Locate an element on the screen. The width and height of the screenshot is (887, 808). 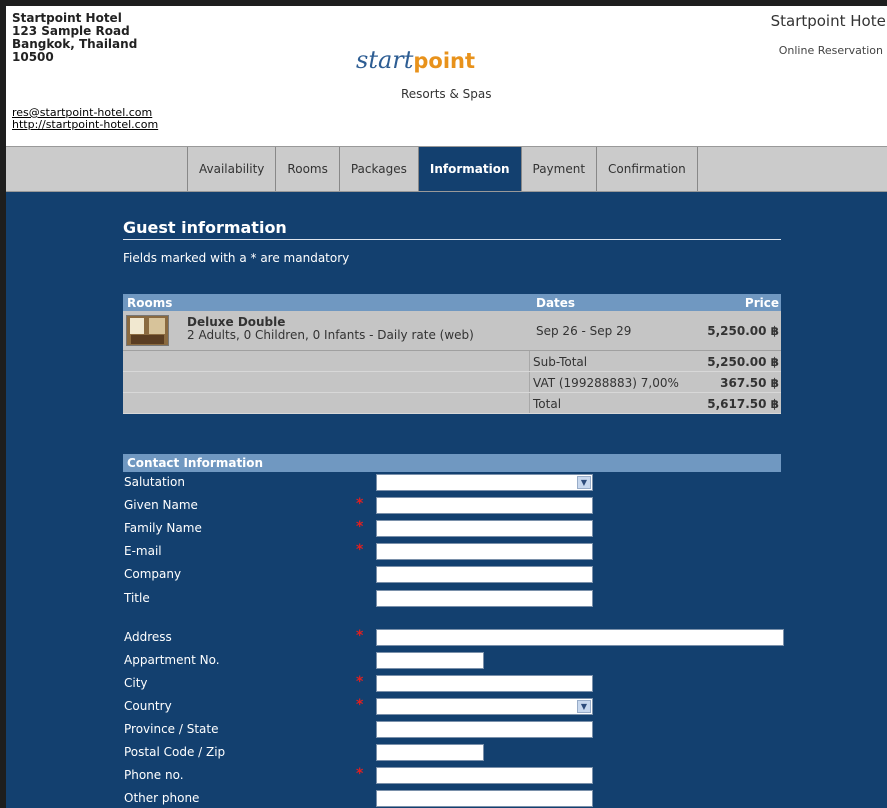
given-name-field is located at coordinates (484, 505).